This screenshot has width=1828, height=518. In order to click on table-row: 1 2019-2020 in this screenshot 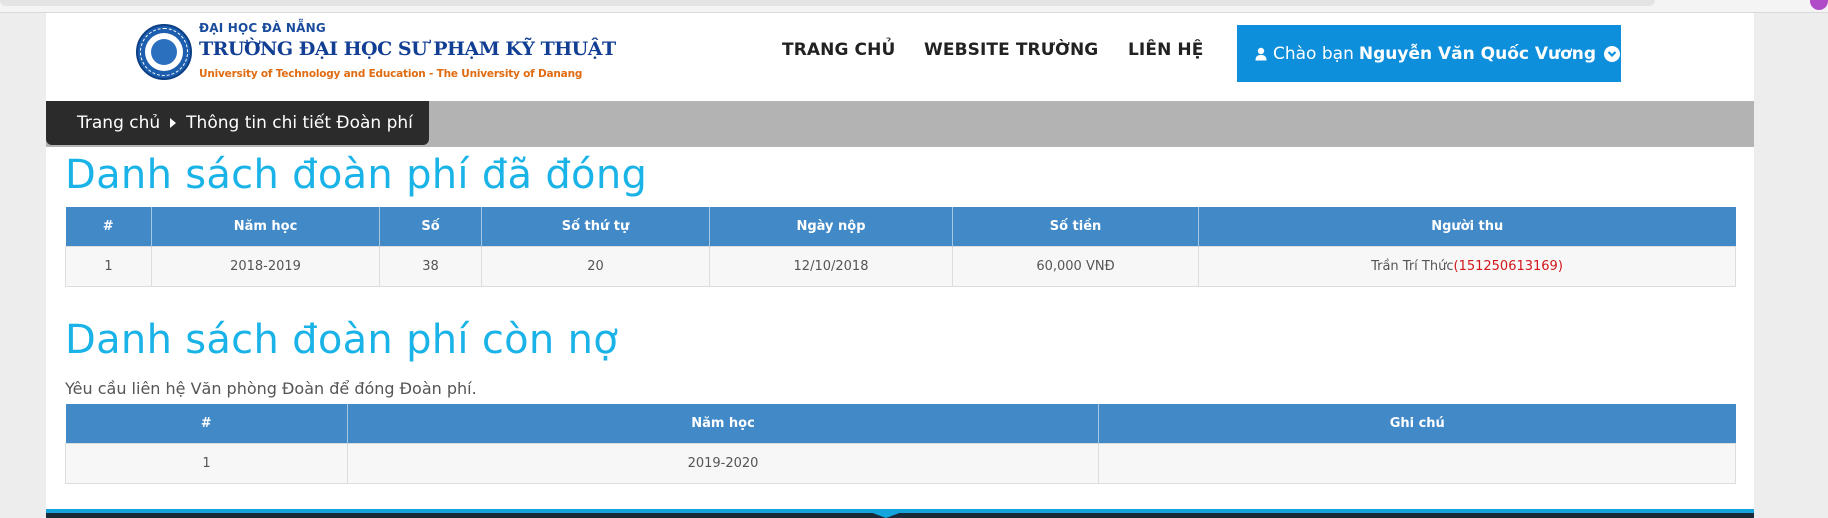, I will do `click(900, 463)`.